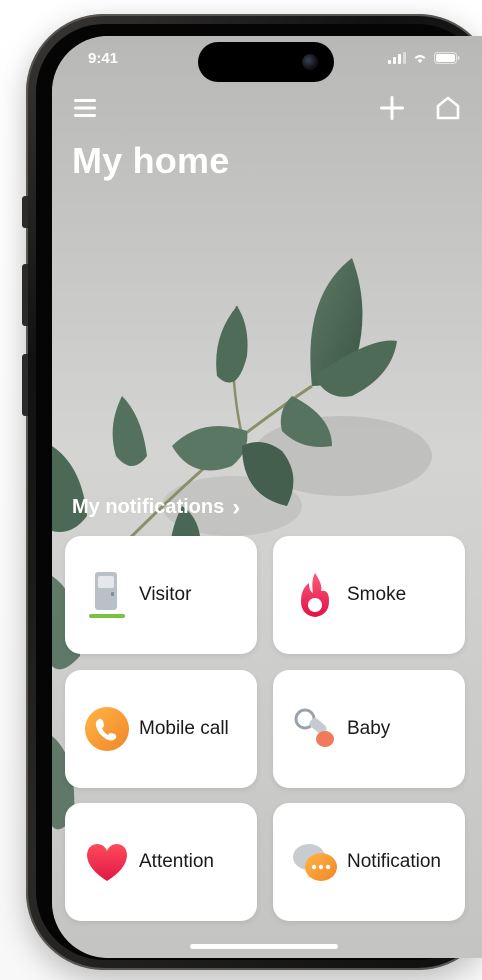  Describe the element at coordinates (25, 212) in the screenshot. I see `action-button` at that location.